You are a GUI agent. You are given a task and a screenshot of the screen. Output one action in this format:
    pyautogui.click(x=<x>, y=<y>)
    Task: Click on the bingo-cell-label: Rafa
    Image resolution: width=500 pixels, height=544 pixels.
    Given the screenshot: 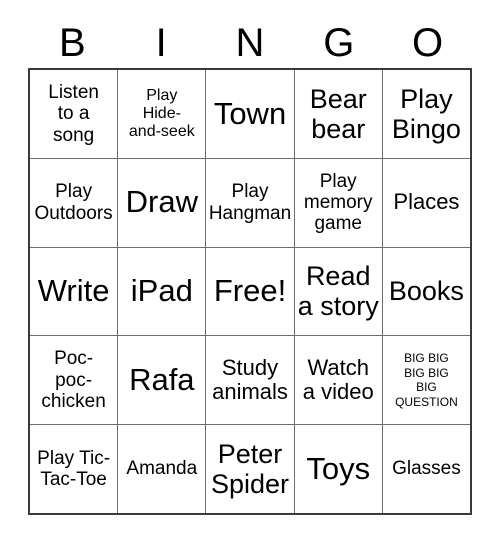 What is the action you would take?
    pyautogui.click(x=162, y=379)
    